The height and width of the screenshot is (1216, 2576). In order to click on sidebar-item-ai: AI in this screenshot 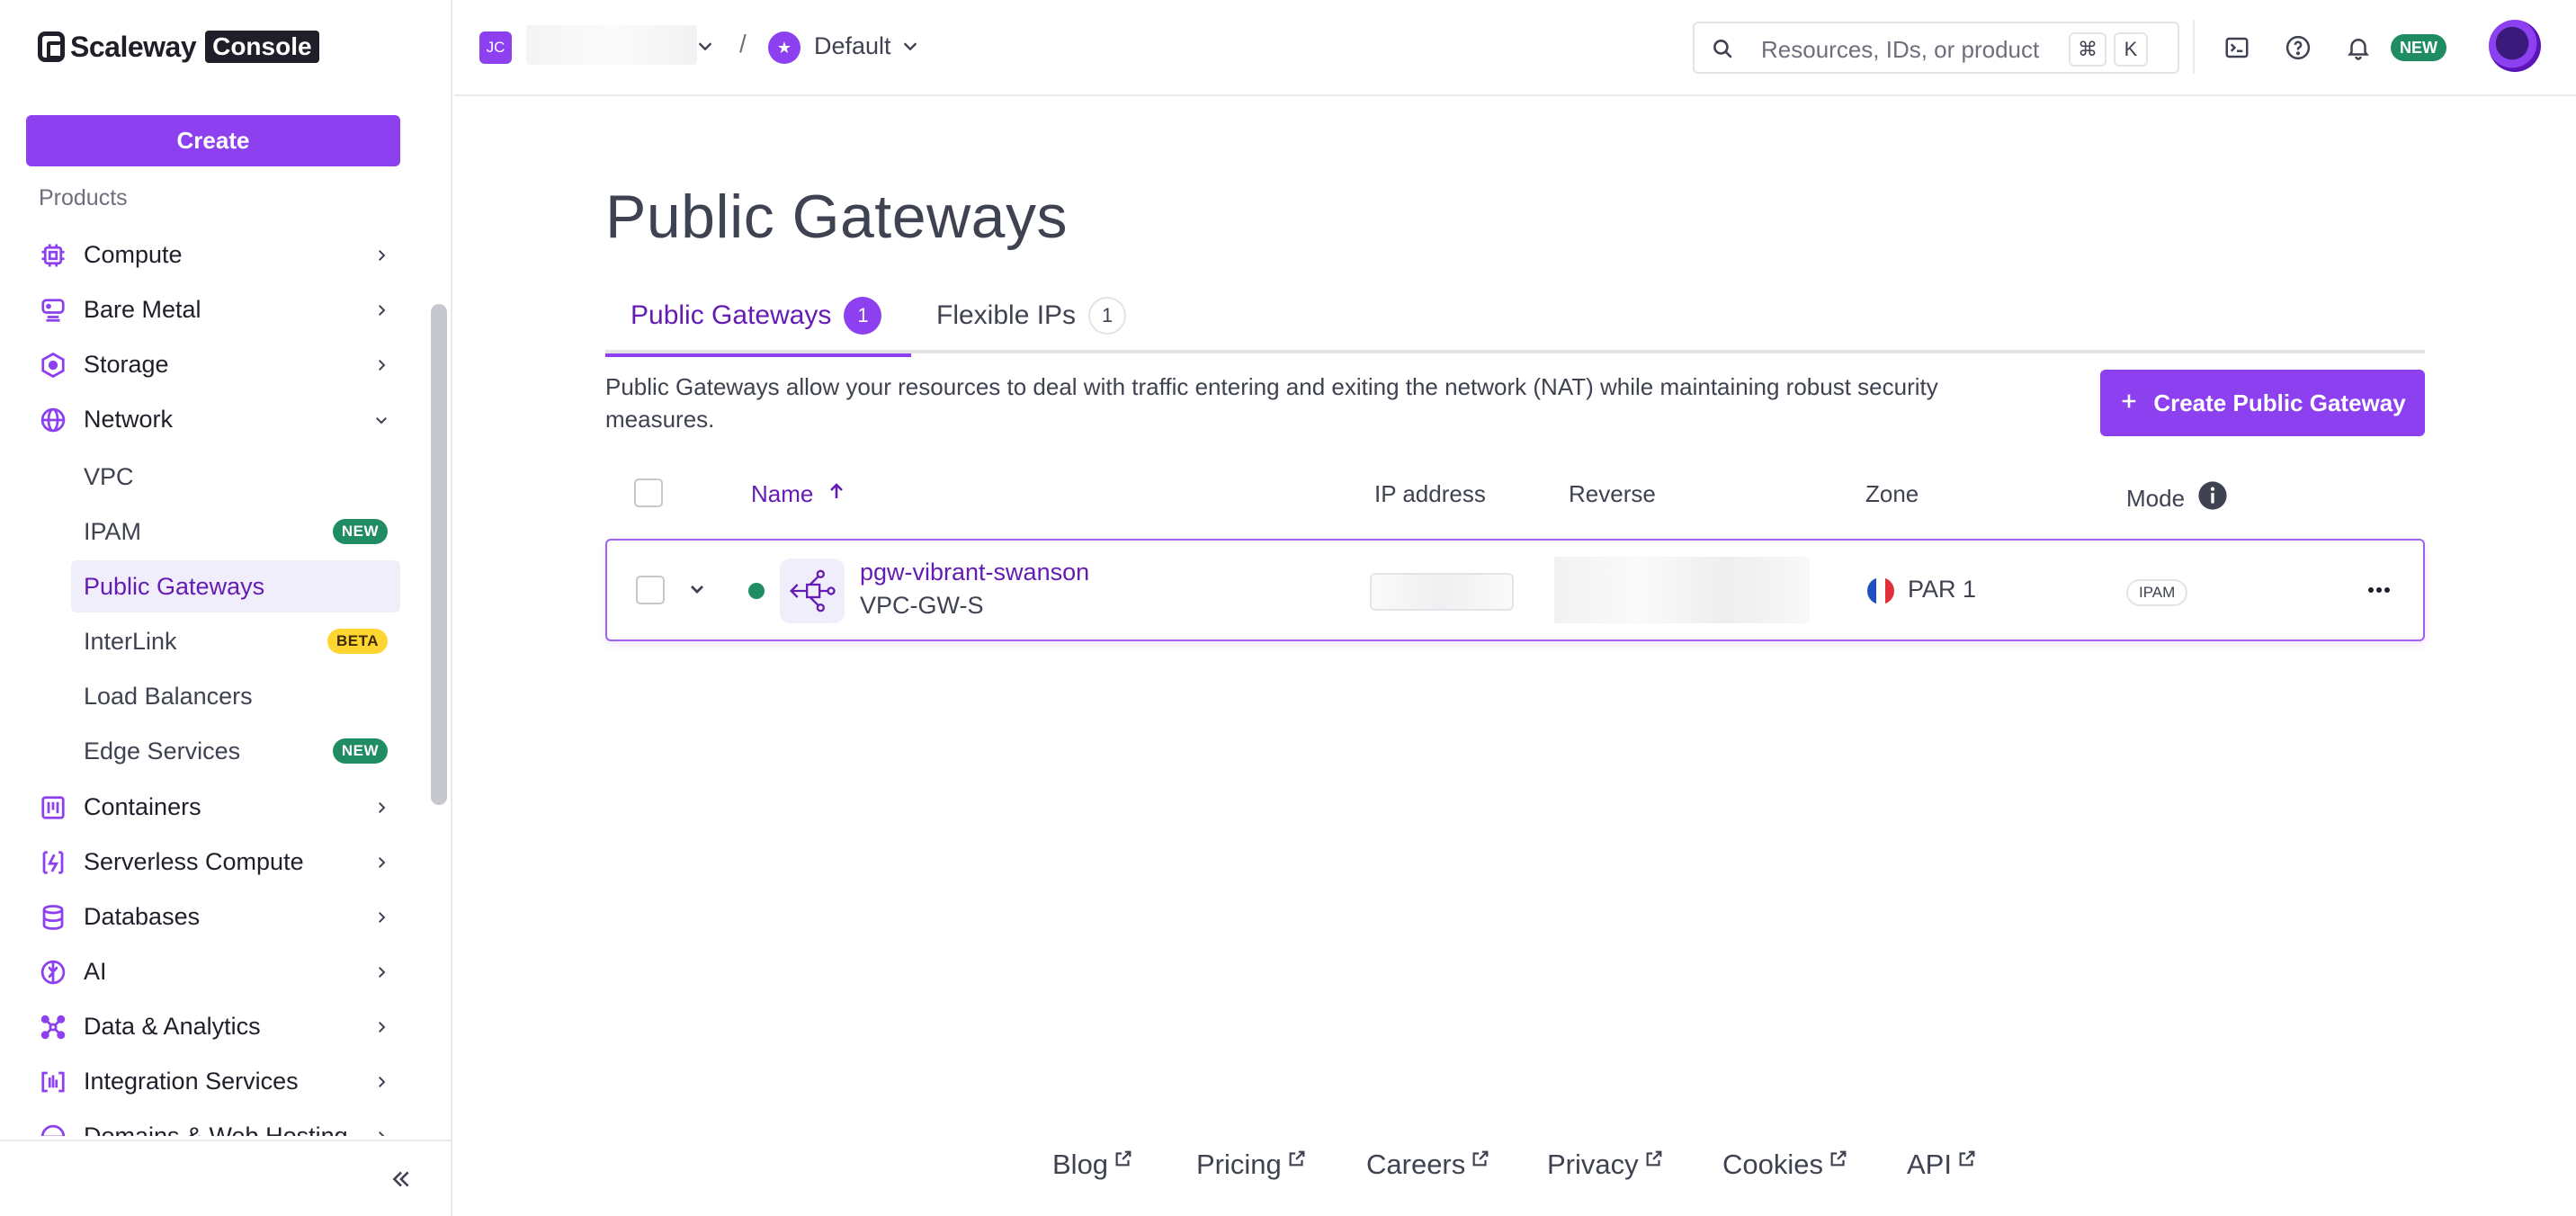, I will do `click(211, 972)`.